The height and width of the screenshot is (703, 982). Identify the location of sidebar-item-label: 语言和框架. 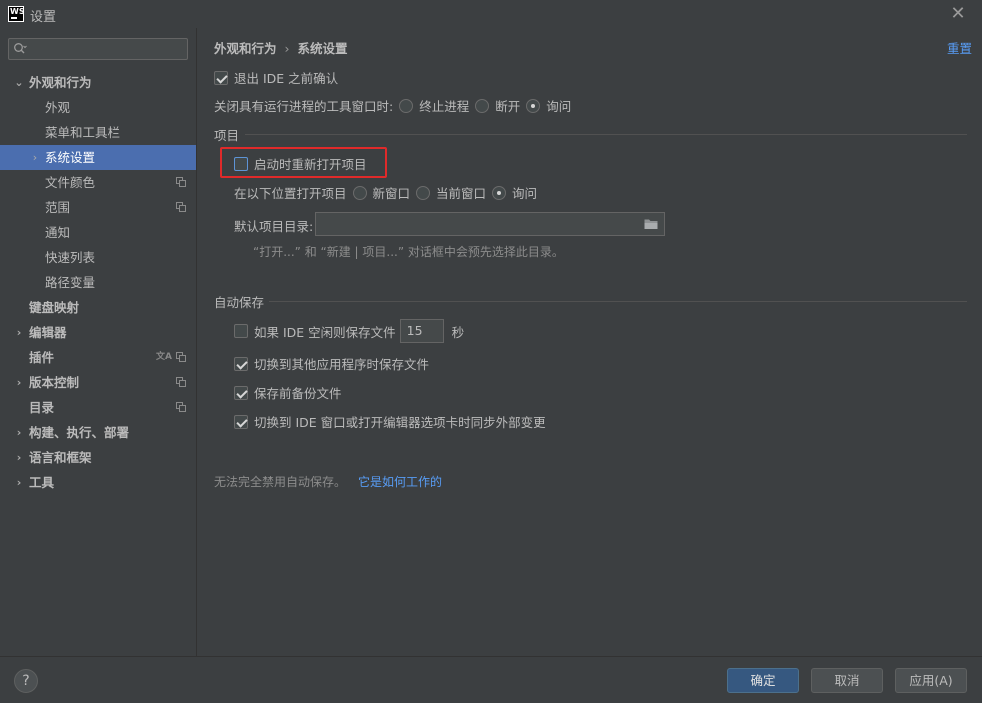
(60, 457).